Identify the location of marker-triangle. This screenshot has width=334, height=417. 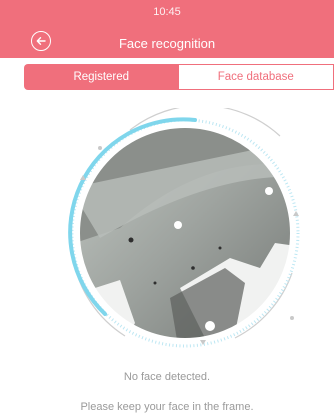
(296, 213).